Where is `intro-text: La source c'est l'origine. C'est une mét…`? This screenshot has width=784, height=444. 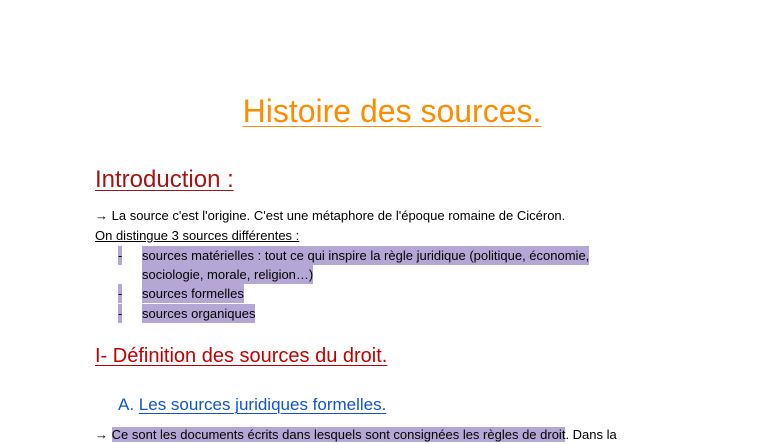
intro-text: La source c'est l'origine. C'est une mét… is located at coordinates (338, 215).